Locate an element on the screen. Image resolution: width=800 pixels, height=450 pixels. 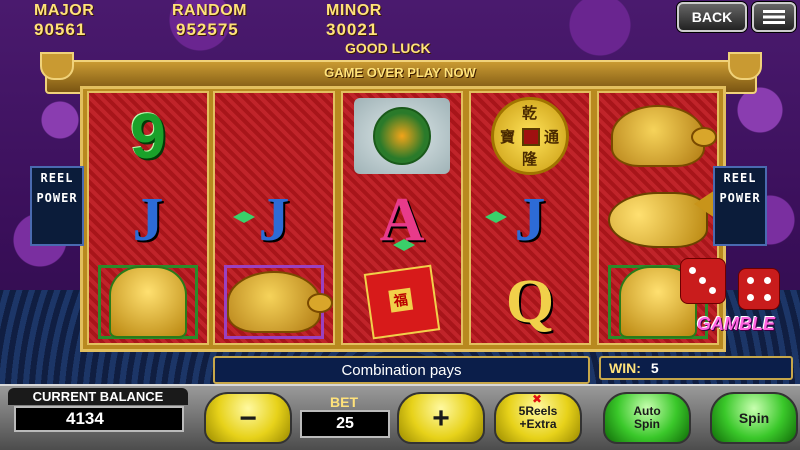
reel-1: 9 J is located at coordinates (148, 218).